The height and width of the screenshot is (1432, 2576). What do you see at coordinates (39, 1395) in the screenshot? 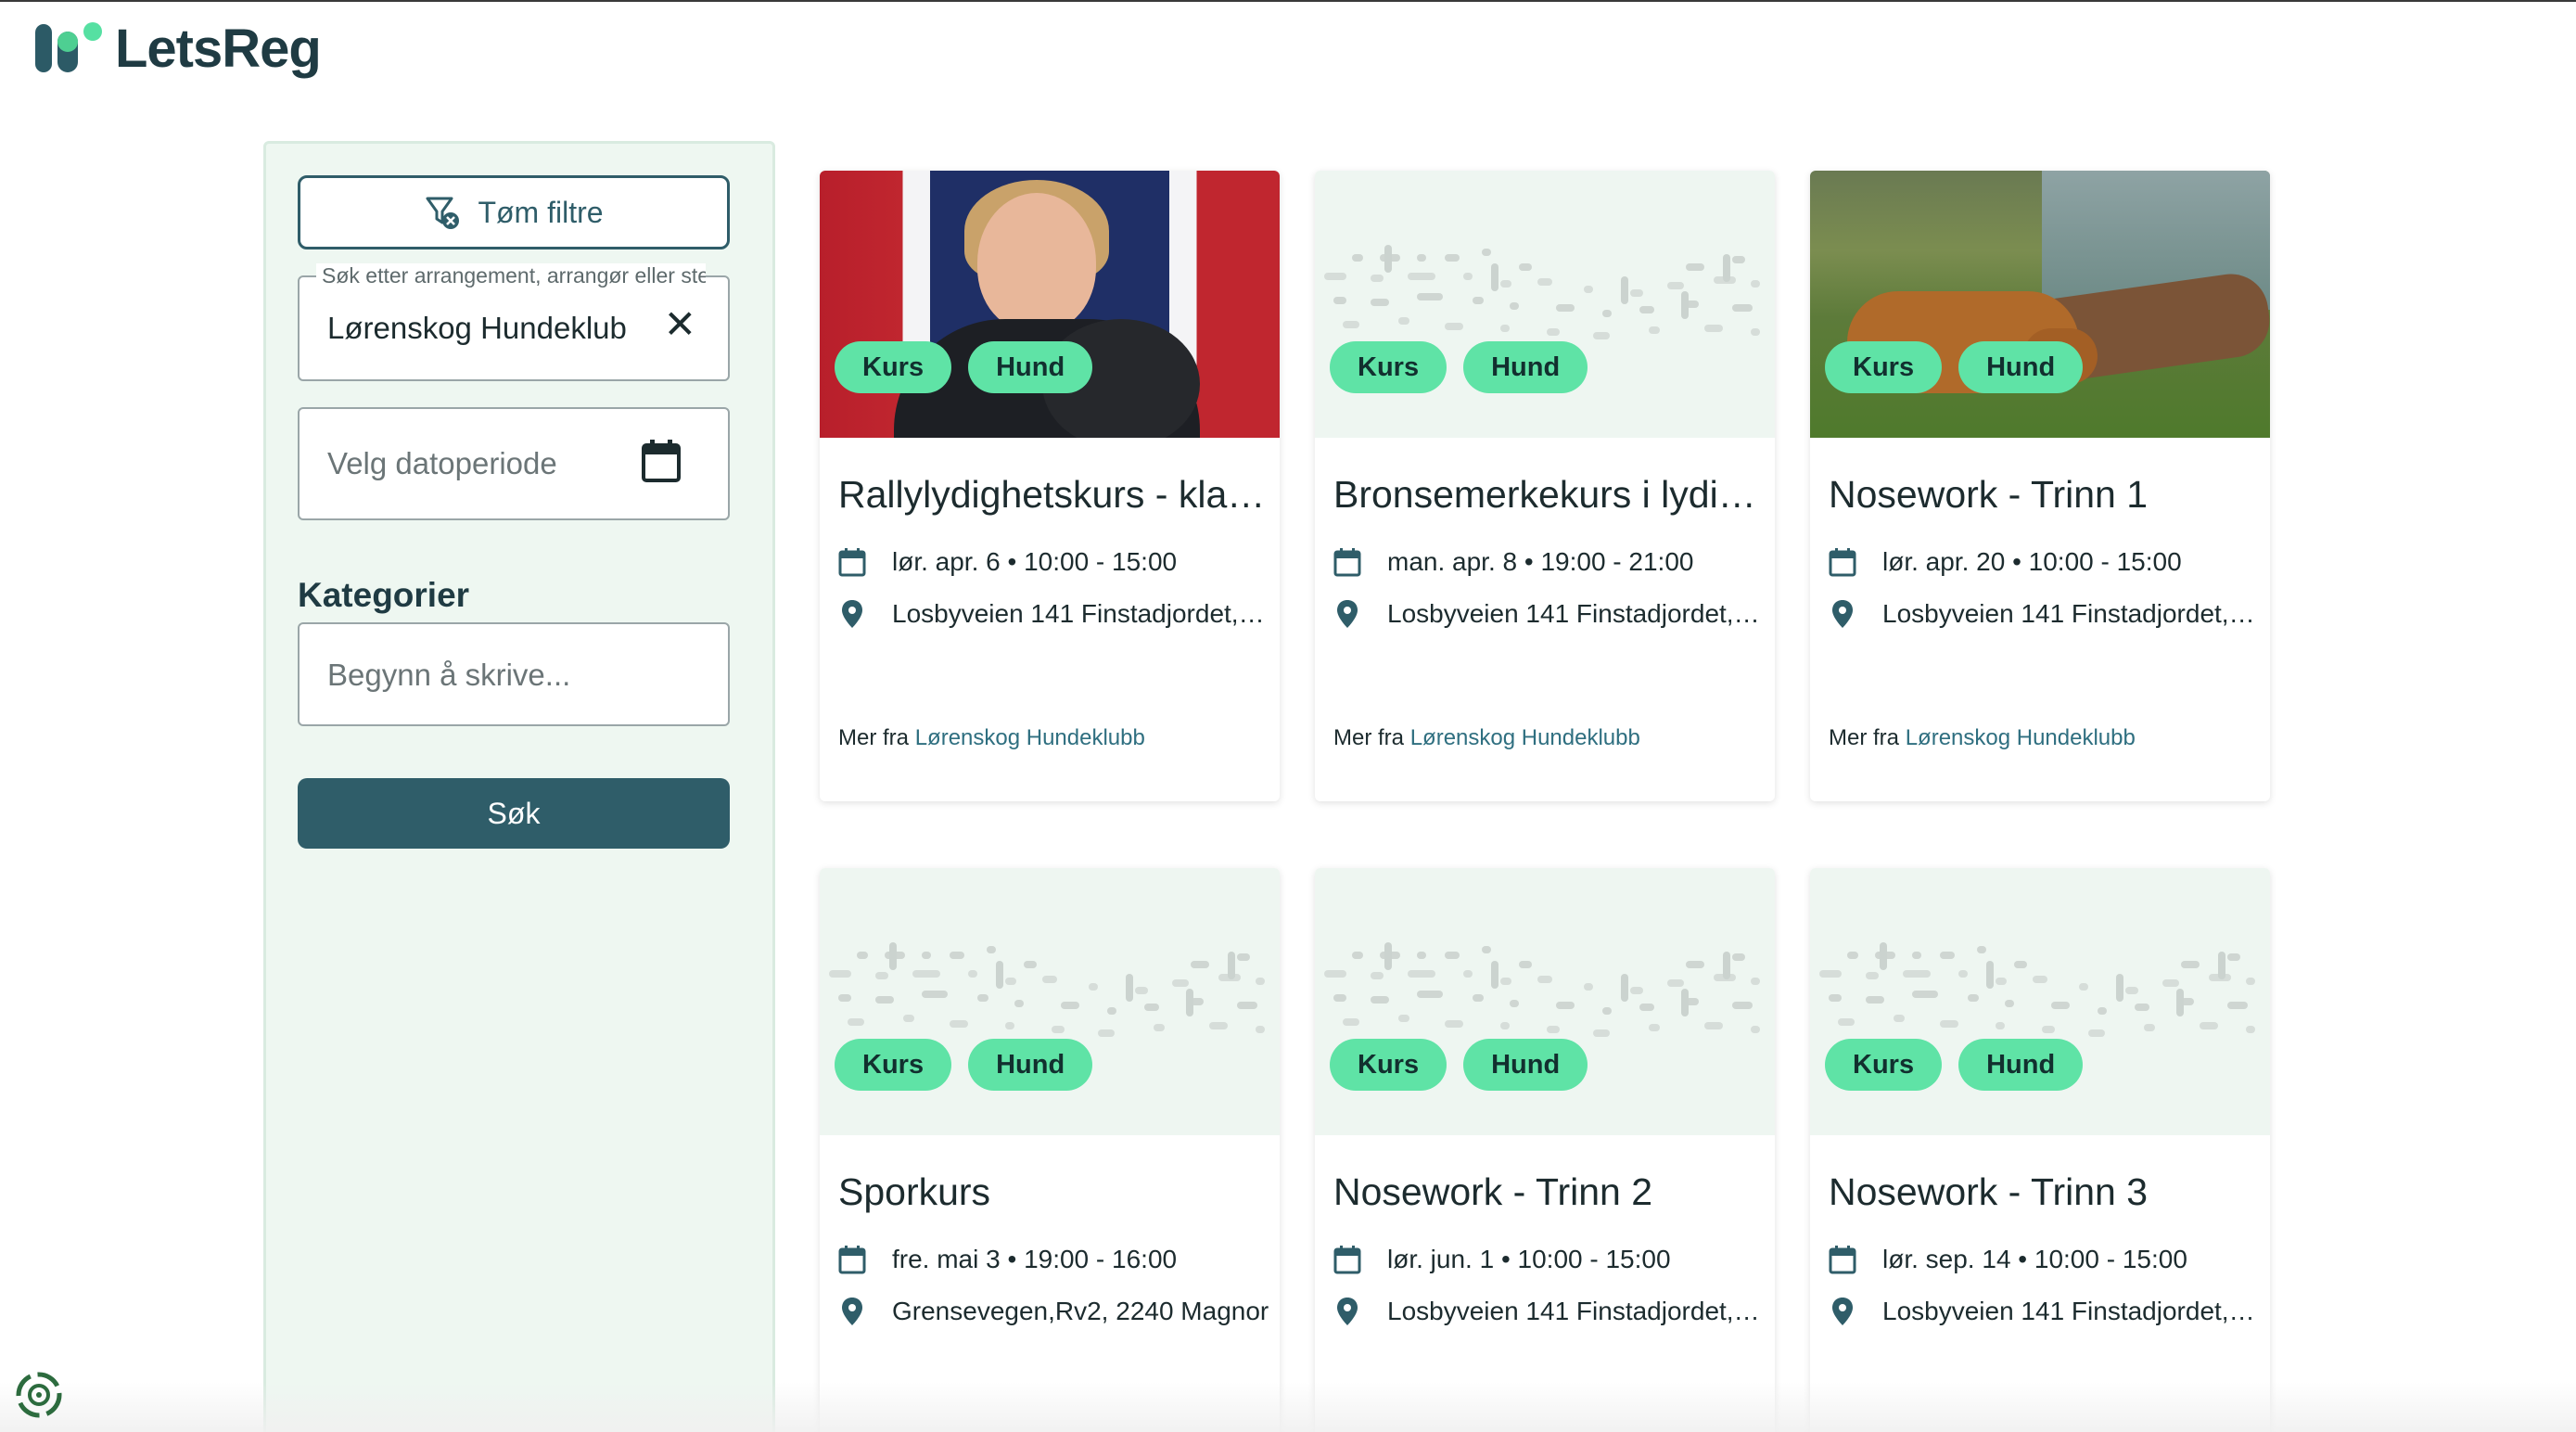
I see `accessibility-widget-icon` at bounding box center [39, 1395].